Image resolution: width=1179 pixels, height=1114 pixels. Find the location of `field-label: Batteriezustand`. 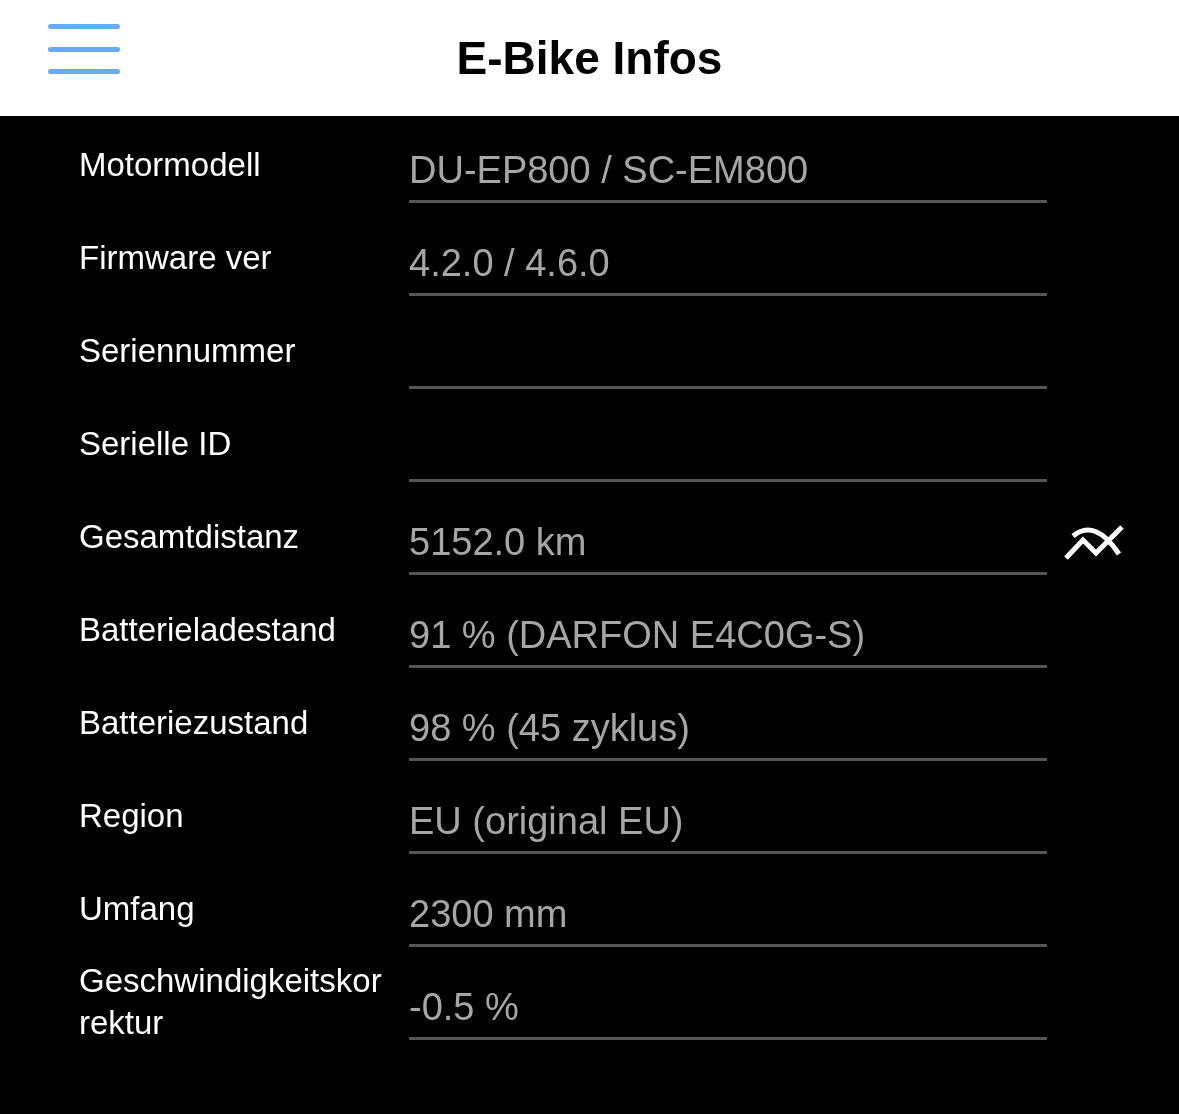

field-label: Batteriezustand is located at coordinates (194, 722).